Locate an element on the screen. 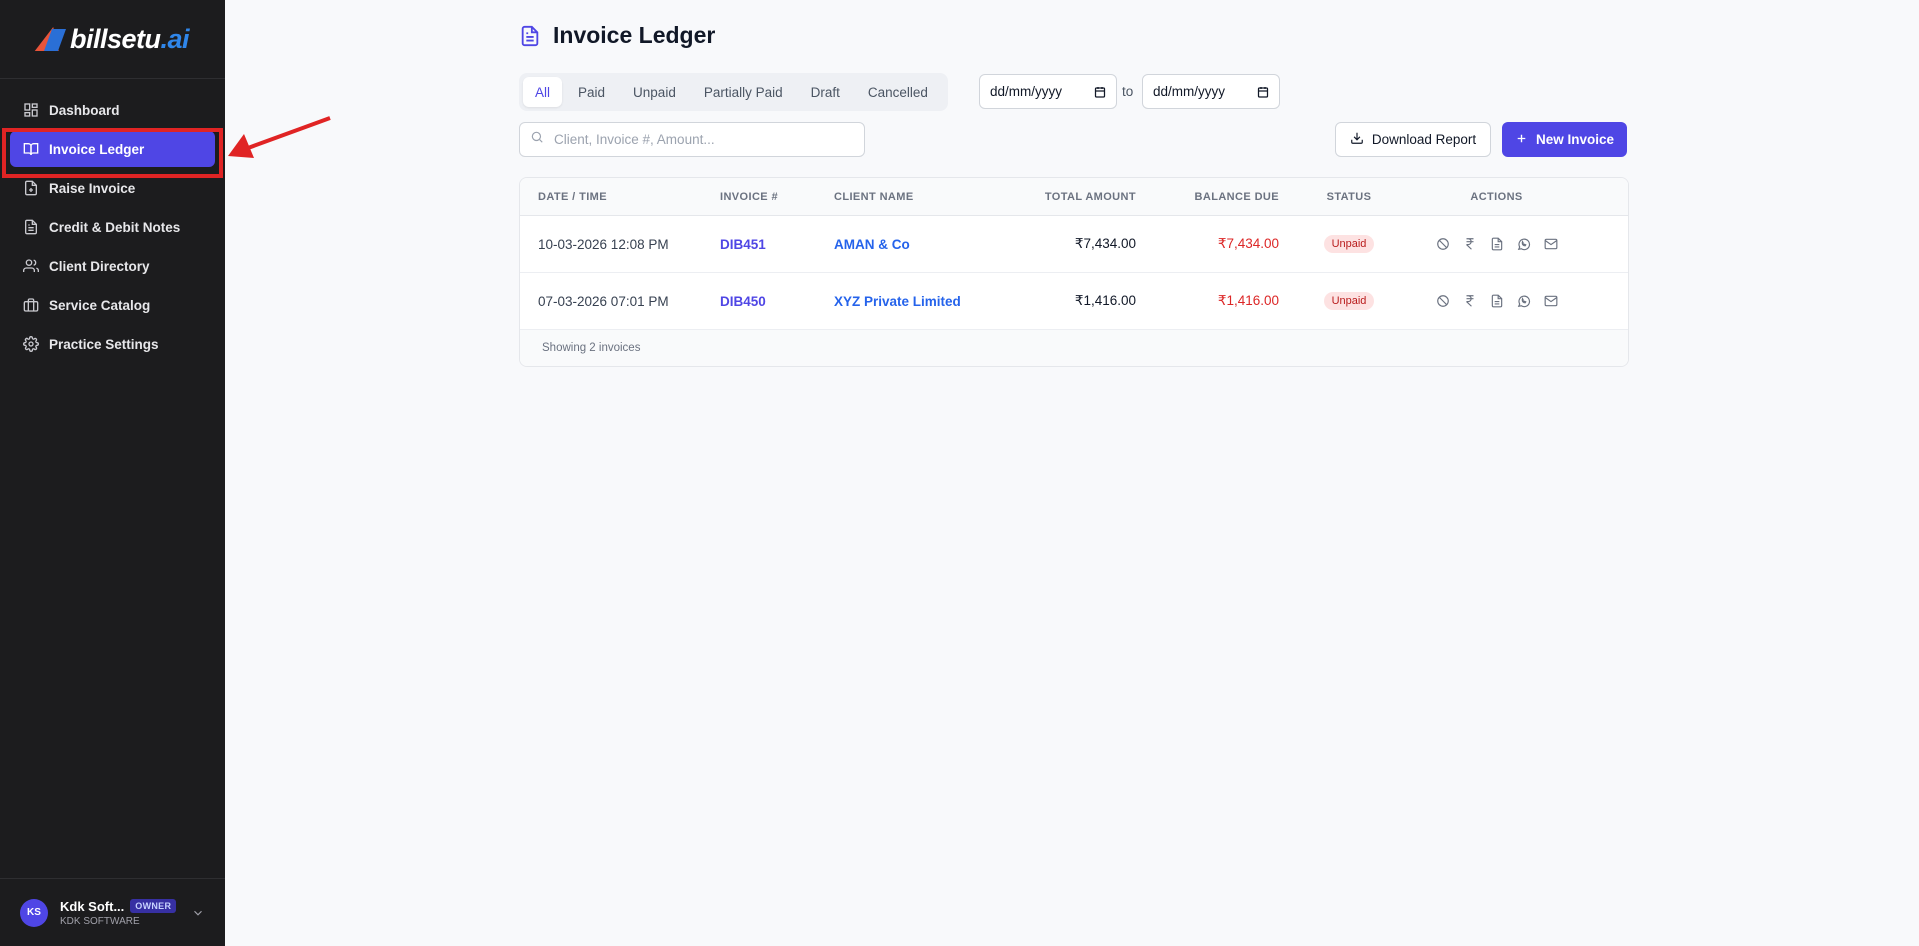  cell-date: 07-03-2026 07:01 PM is located at coordinates (603, 301).